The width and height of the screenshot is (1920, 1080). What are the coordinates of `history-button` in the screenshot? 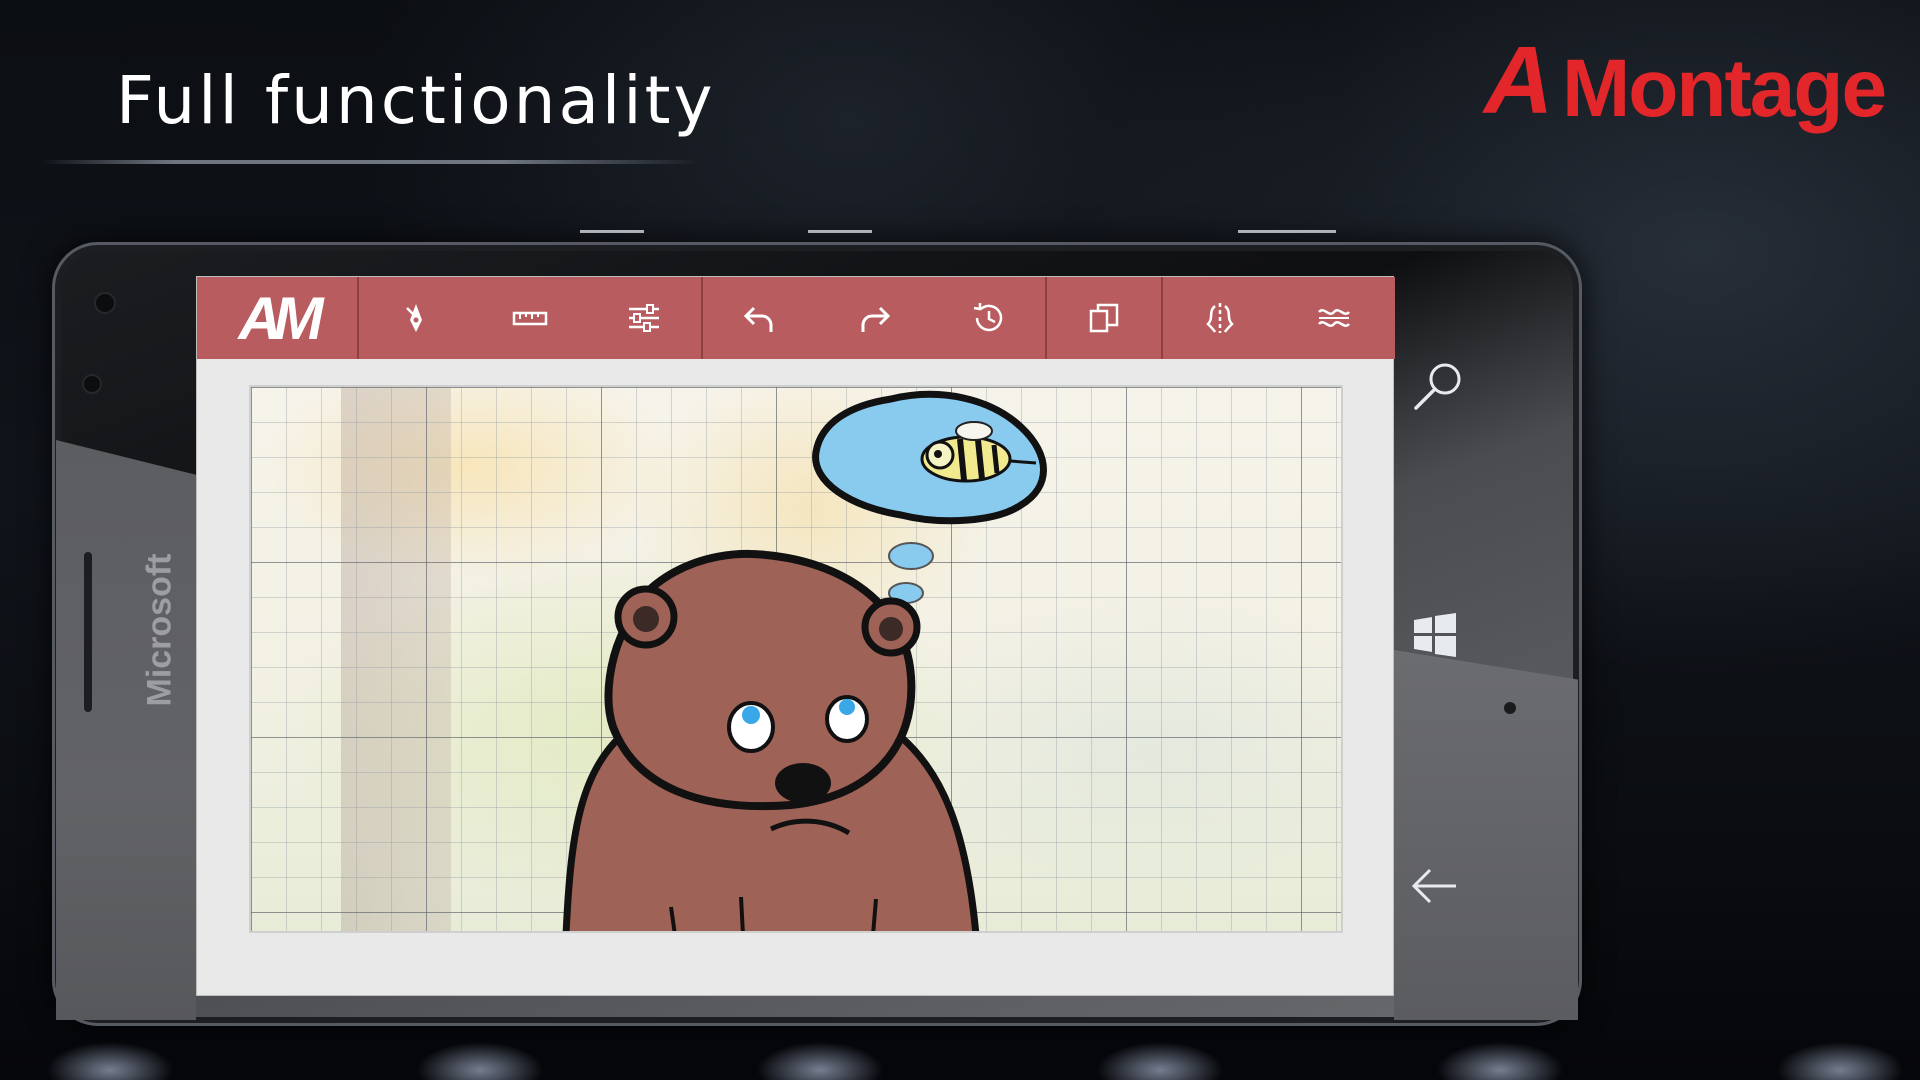 It's located at (988, 318).